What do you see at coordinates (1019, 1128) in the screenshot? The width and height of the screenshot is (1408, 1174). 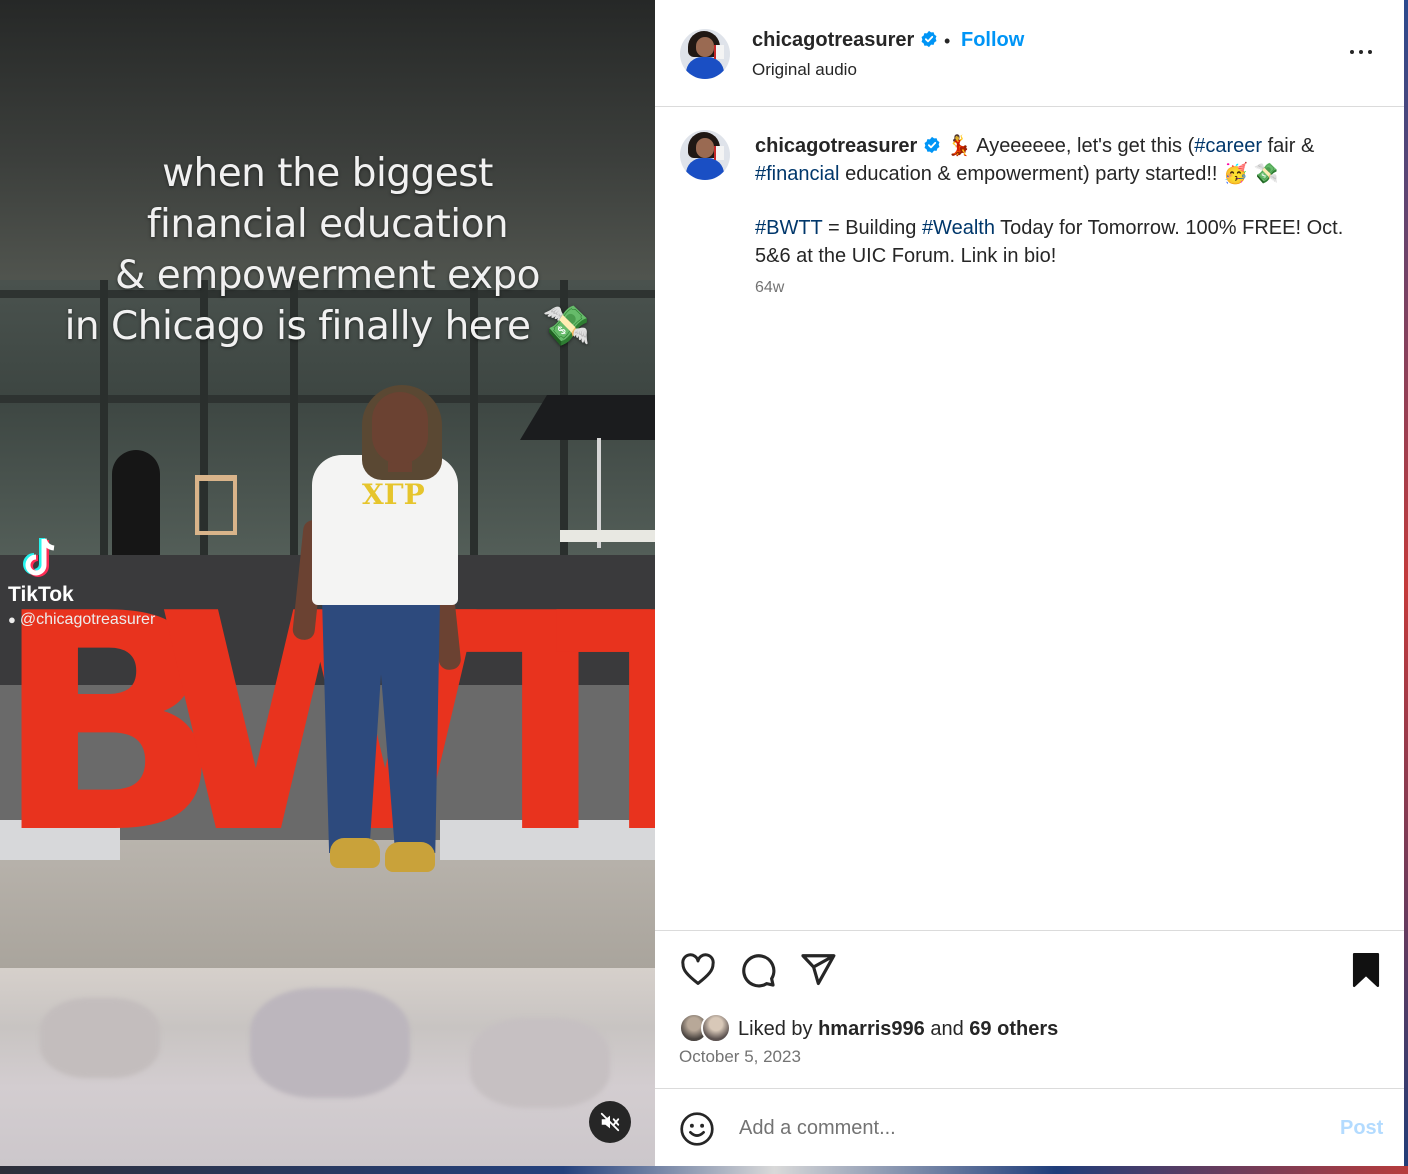 I see `comment-input` at bounding box center [1019, 1128].